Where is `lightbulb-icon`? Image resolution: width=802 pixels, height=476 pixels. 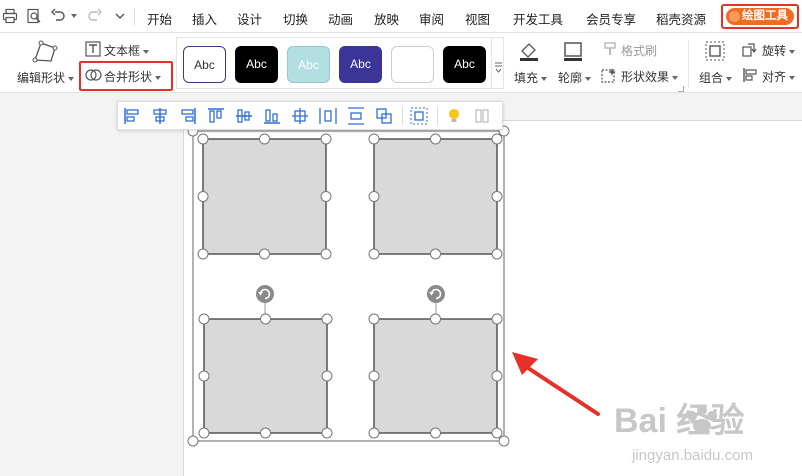
lightbulb-icon is located at coordinates (454, 116).